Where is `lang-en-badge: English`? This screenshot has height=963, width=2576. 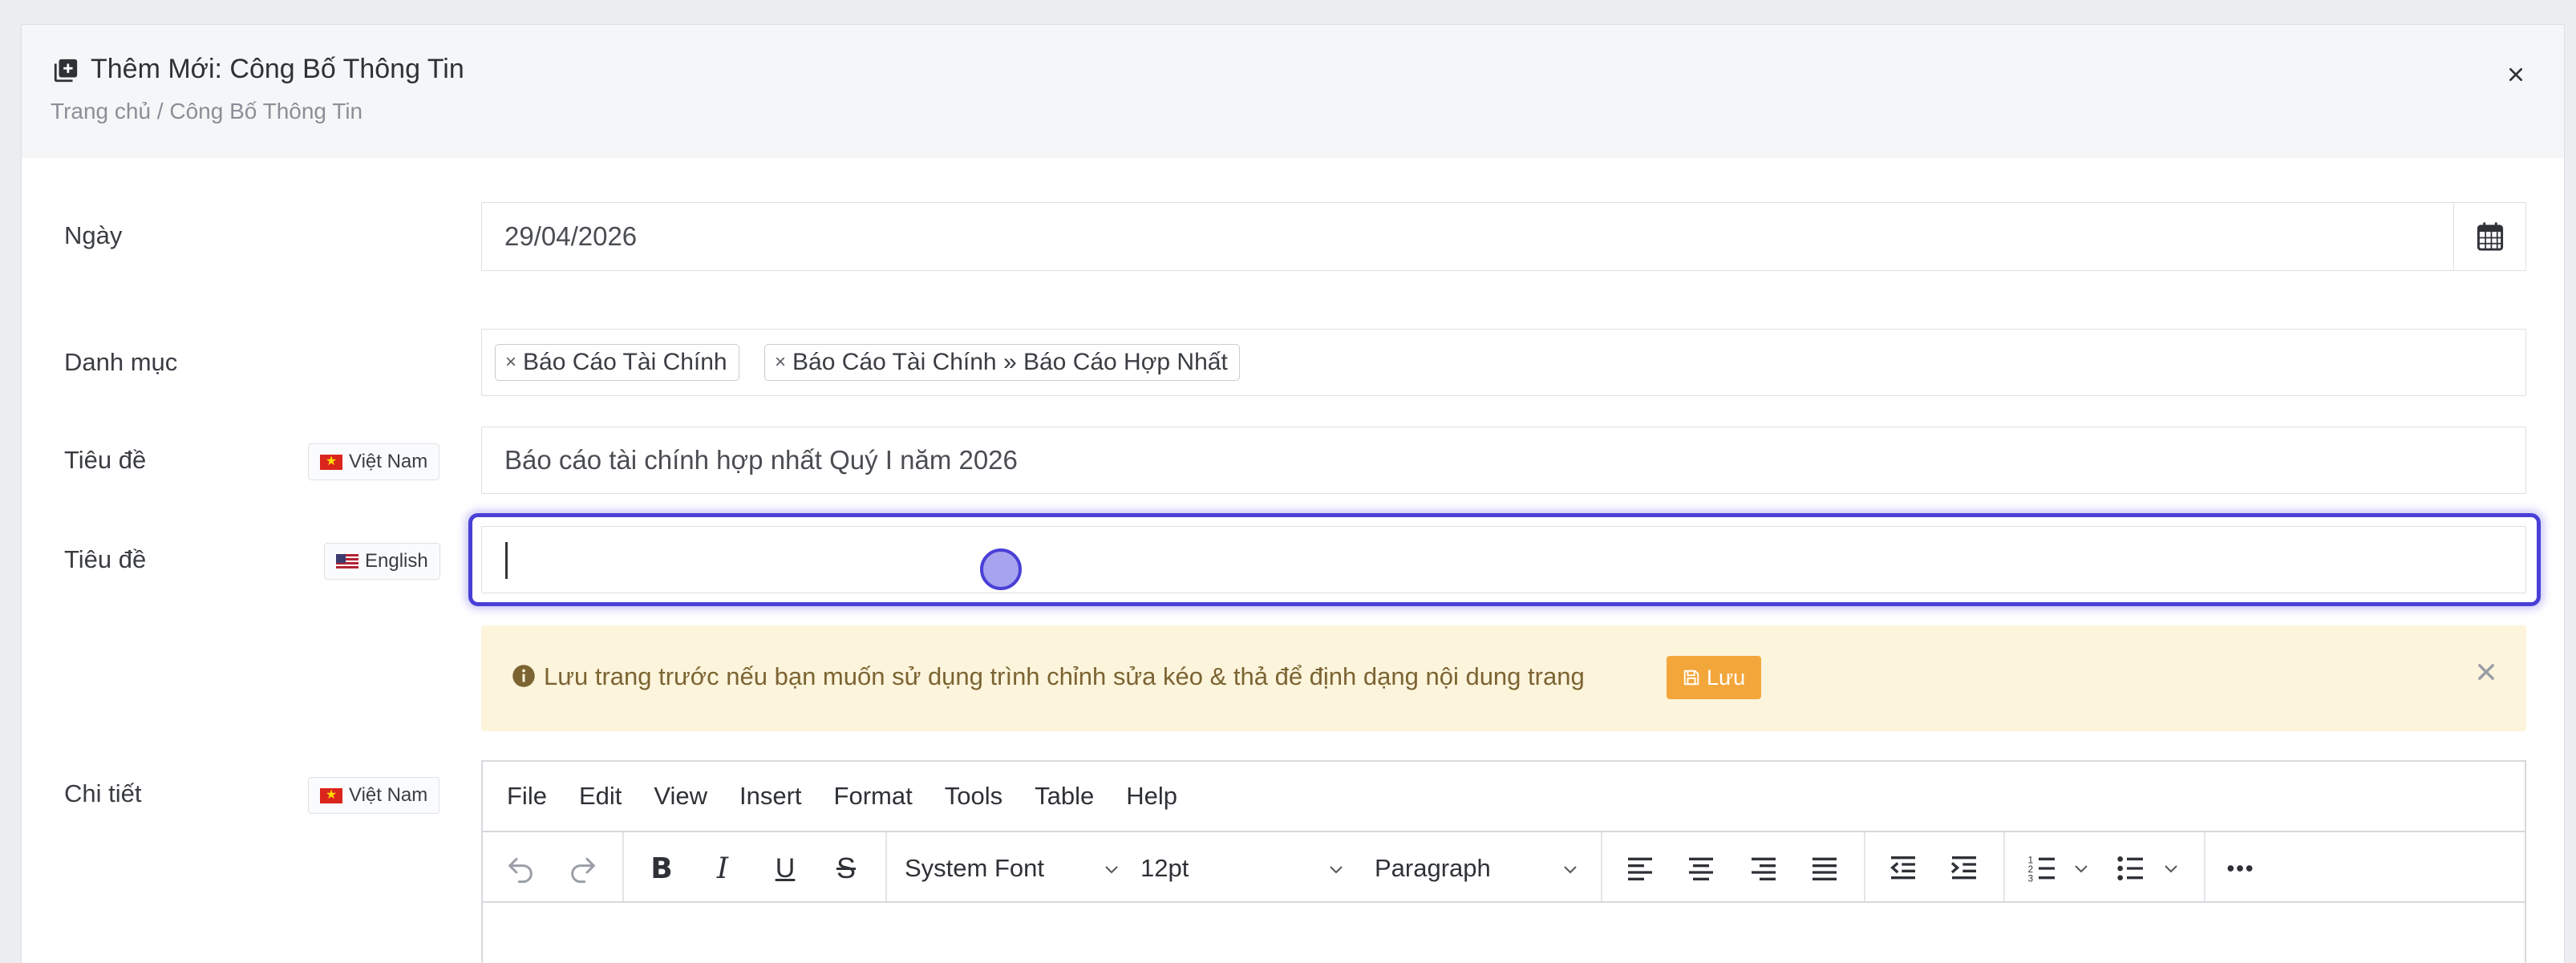 lang-en-badge: English is located at coordinates (382, 562).